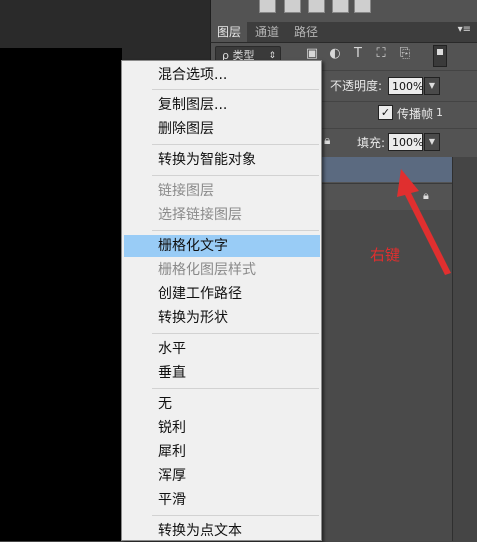 Image resolution: width=477 pixels, height=542 pixels. What do you see at coordinates (381, 54) in the screenshot?
I see `shape-filter-icon: ⛶` at bounding box center [381, 54].